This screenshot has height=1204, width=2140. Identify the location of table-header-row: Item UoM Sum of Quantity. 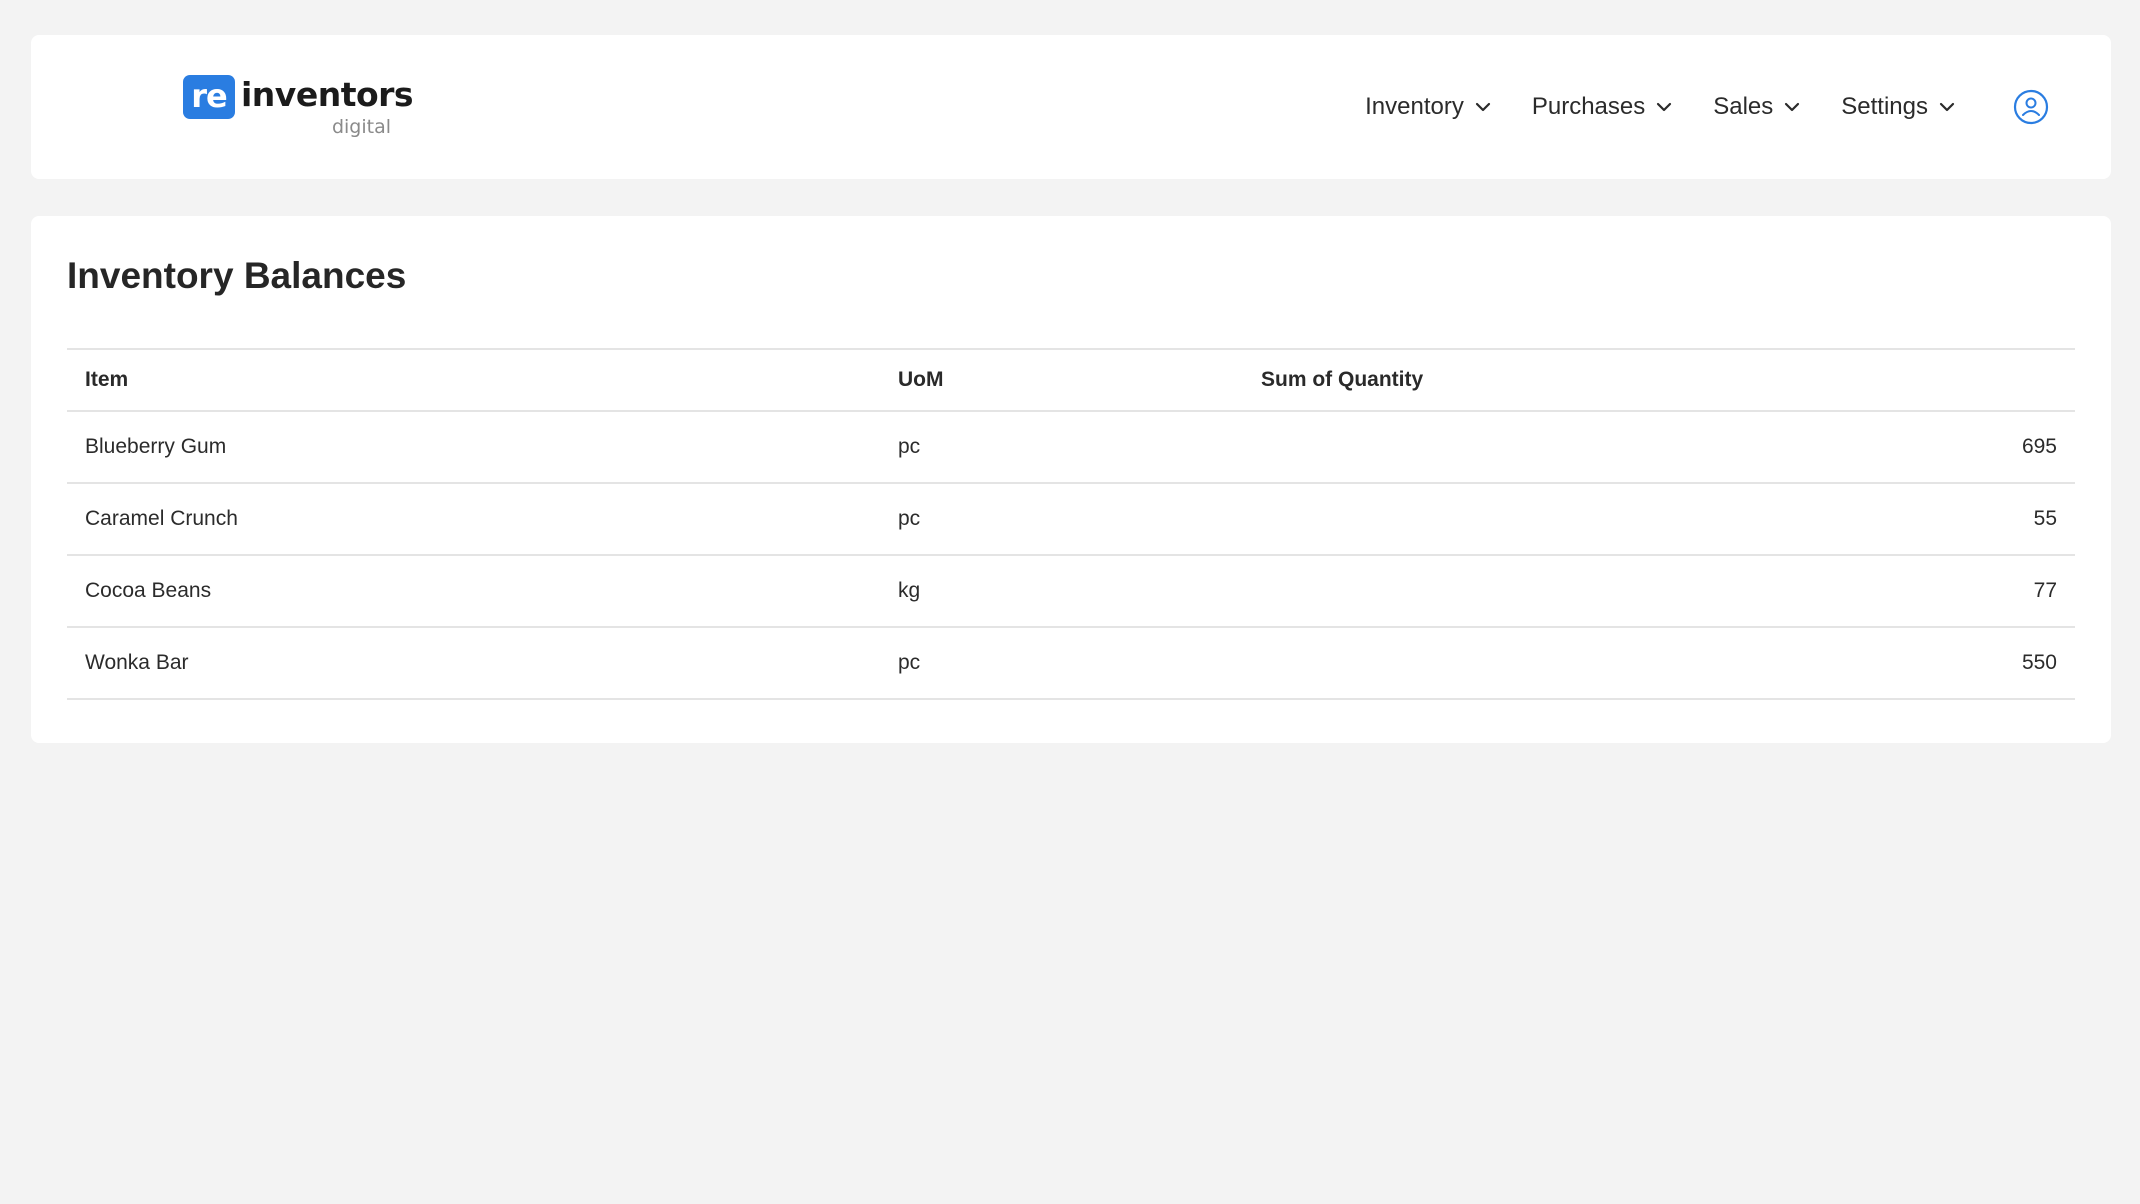
(1071, 380).